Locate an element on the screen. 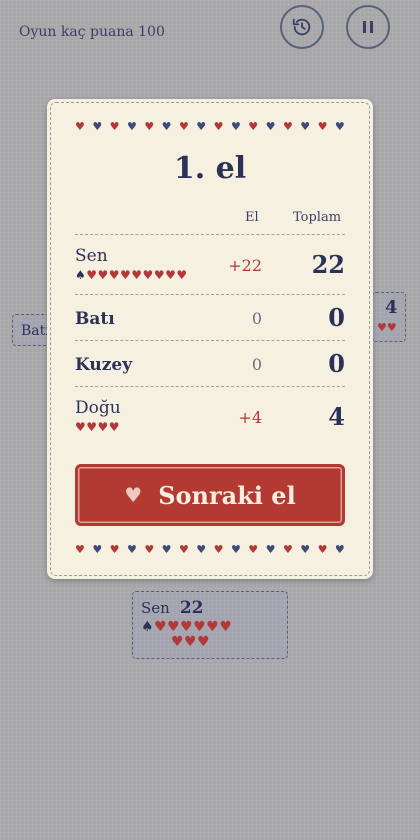 The height and width of the screenshot is (840, 420). player-tag-south: Sen 22 ♠♥♥♥♥♥♥ ♥♥♥ is located at coordinates (210, 625).